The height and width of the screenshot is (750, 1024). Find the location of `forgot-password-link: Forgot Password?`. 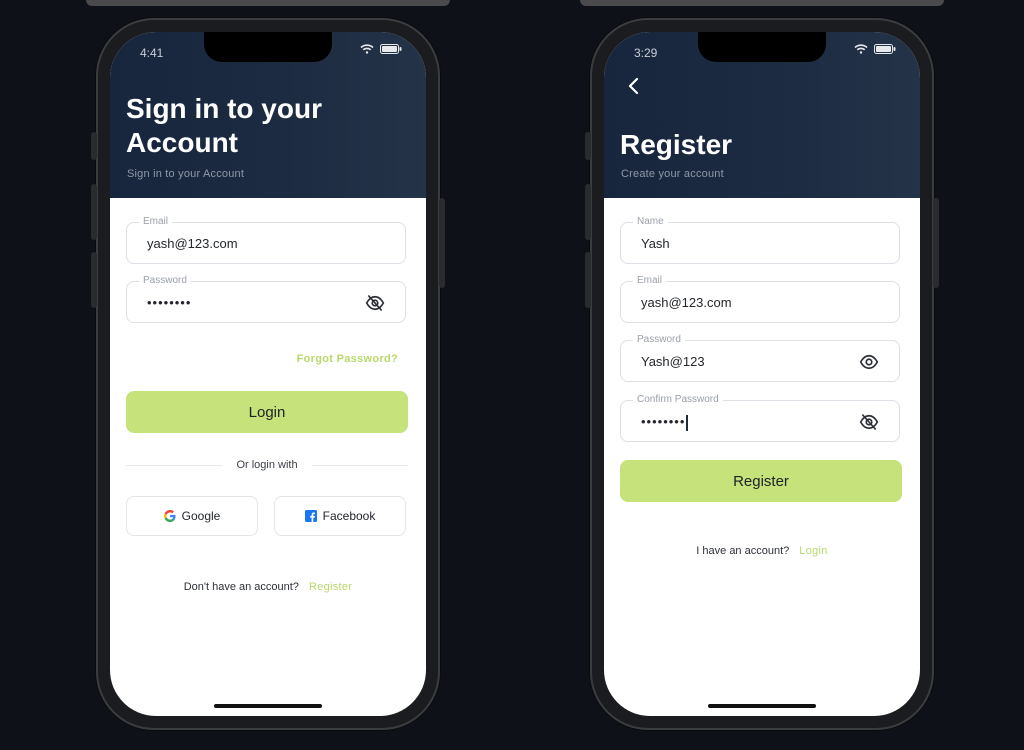

forgot-password-link: Forgot Password? is located at coordinates (347, 359).